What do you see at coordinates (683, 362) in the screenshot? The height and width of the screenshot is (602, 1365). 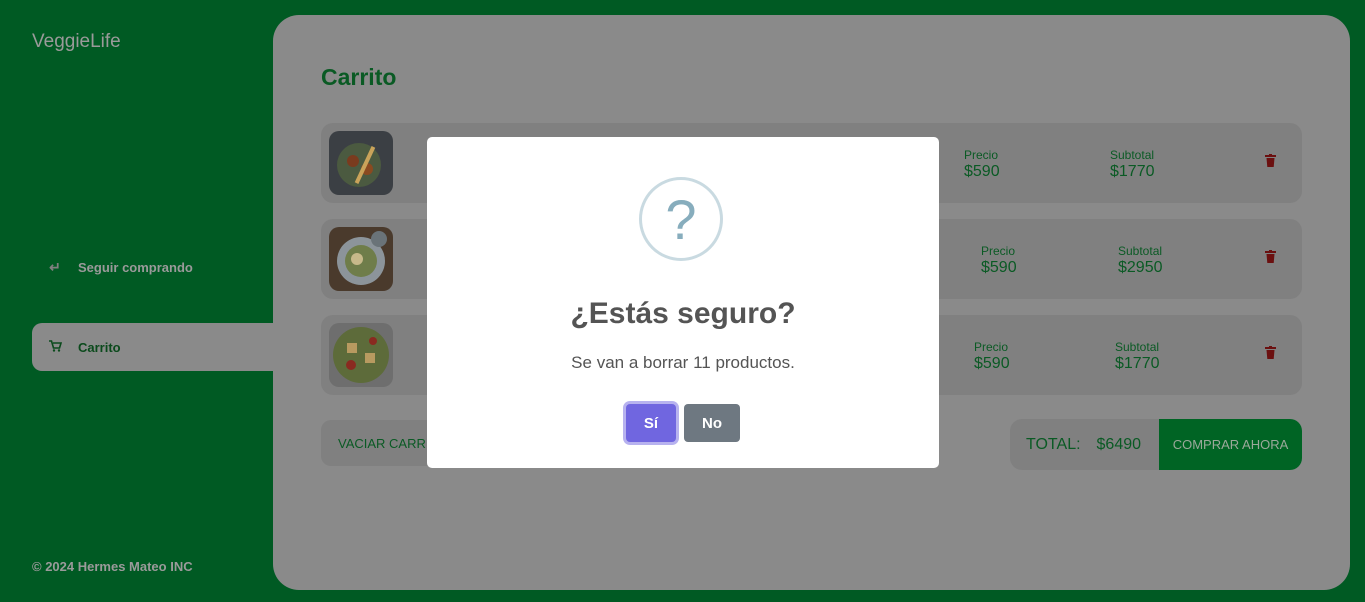 I see `dialog-message: Se van a borrar 11 productos.` at bounding box center [683, 362].